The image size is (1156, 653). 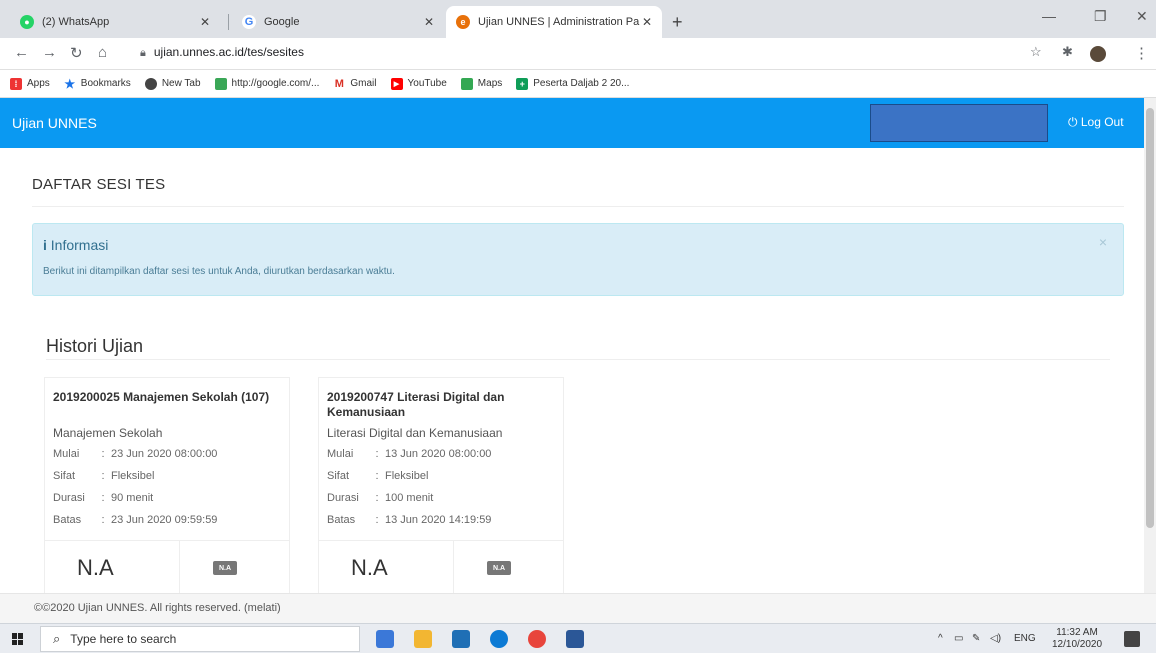 What do you see at coordinates (409, 454) in the screenshot?
I see `exam-start-row: Mulai:13 Jun 2020 08:00:00` at bounding box center [409, 454].